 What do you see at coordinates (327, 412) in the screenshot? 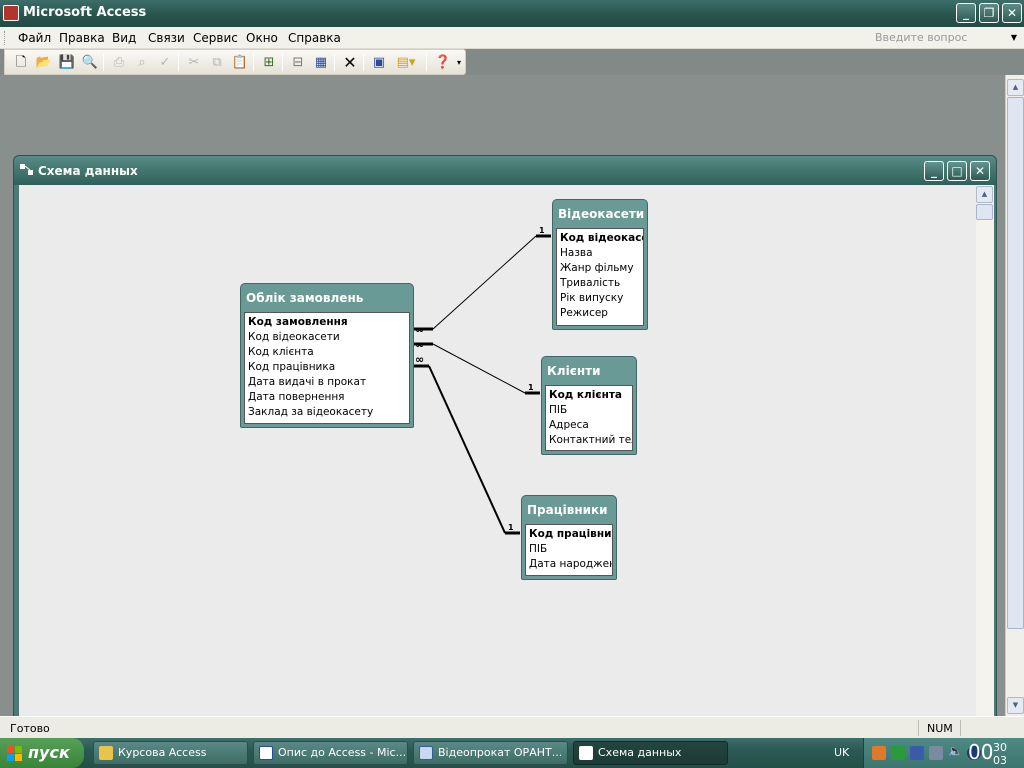
I see `field-deposit: Заклад за відеокасету` at bounding box center [327, 412].